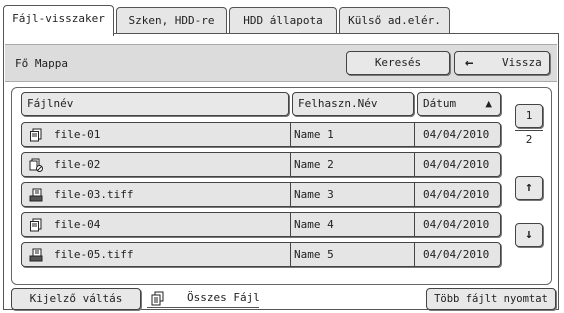 This screenshot has height=313, width=564. Describe the element at coordinates (157, 298) in the screenshot. I see `all-files-icon` at that location.